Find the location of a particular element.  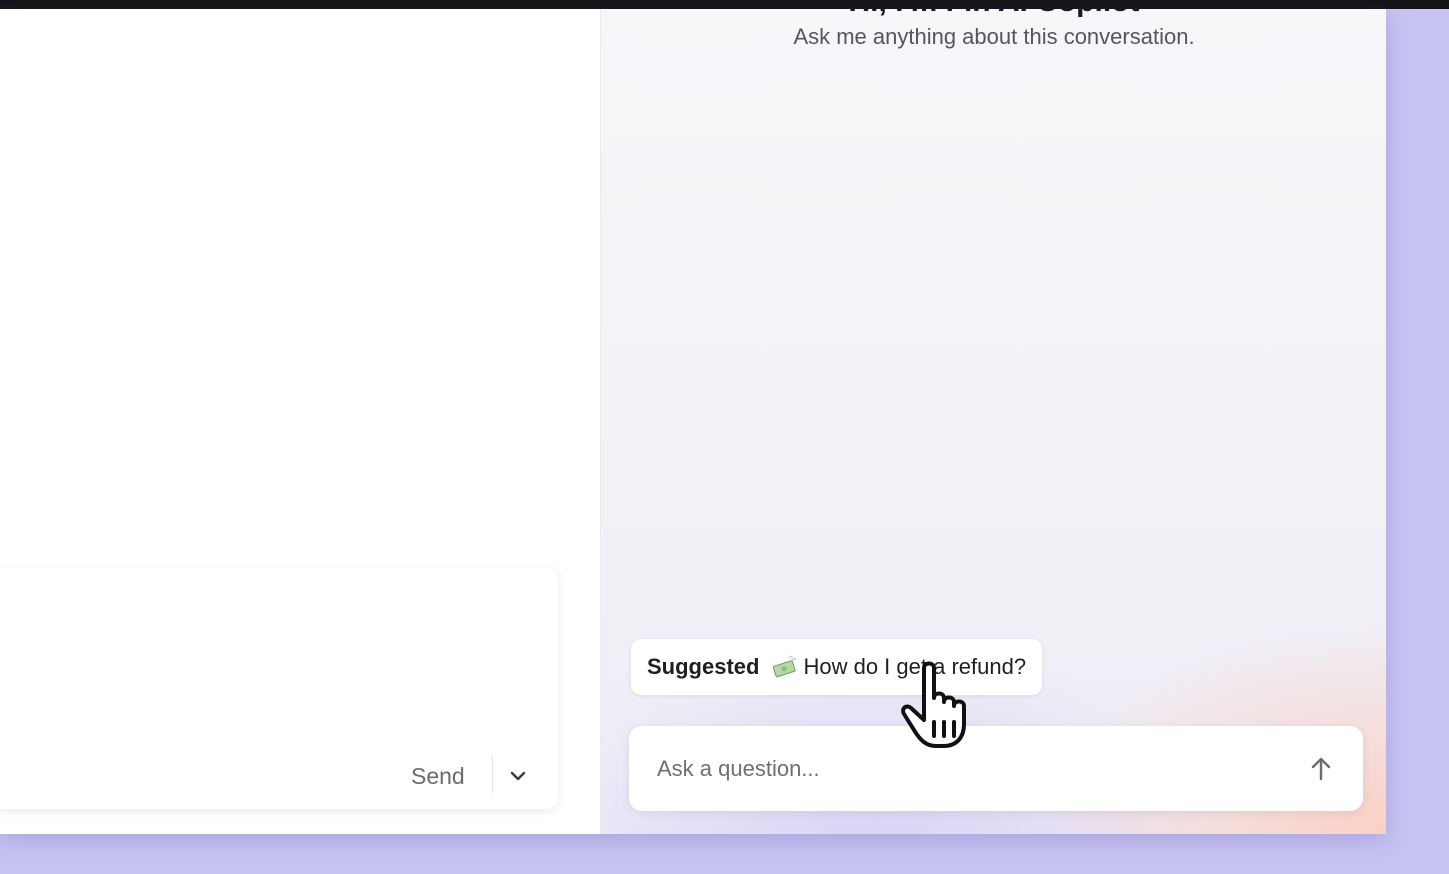

copilot-greeting: Hi, I'm Fin AI Copilot is located at coordinates (993, 14).